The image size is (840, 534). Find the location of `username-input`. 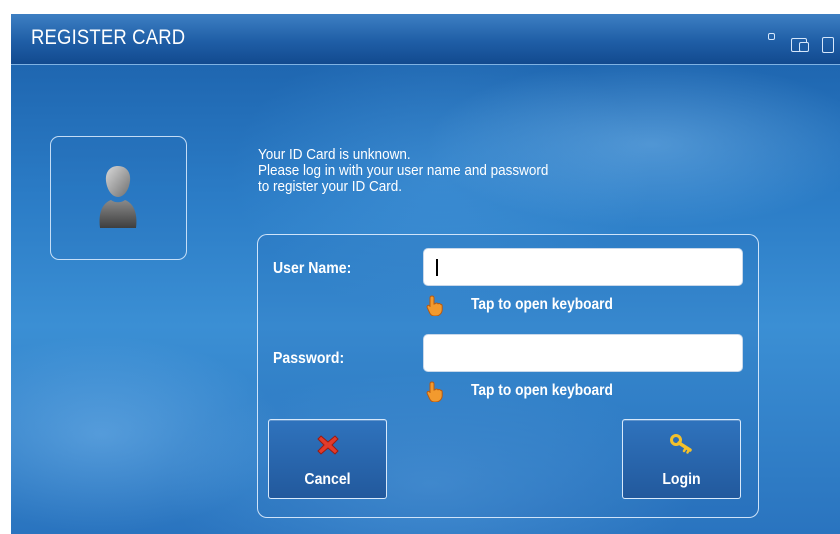

username-input is located at coordinates (583, 267).